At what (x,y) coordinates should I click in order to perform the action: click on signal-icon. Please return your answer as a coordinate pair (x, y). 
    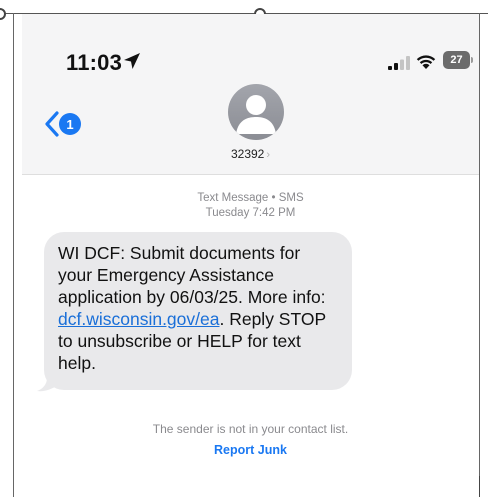
    Looking at the image, I should click on (399, 63).